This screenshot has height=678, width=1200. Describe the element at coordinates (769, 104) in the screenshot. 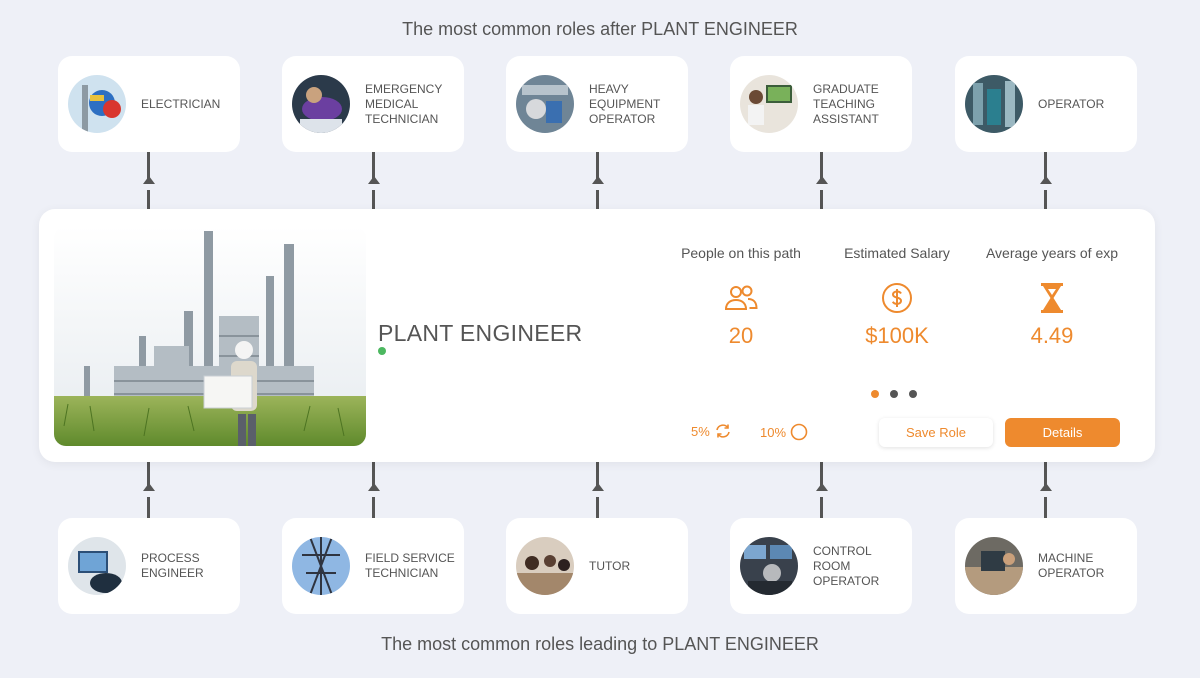

I see `teaching-photo` at that location.